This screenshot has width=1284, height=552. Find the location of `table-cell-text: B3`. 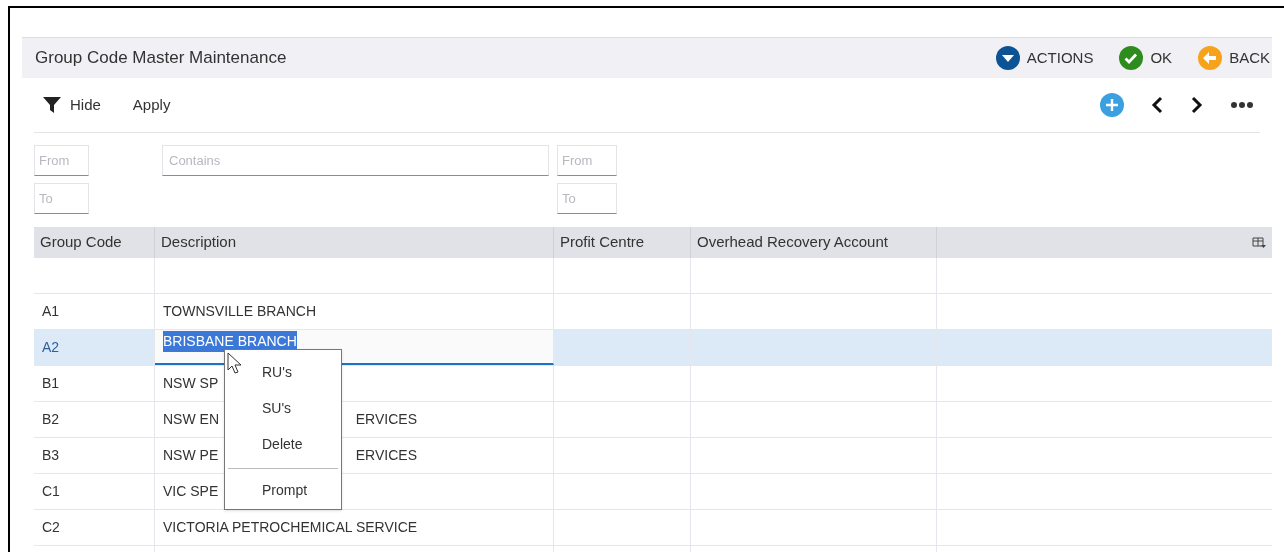

table-cell-text: B3 is located at coordinates (51, 455).